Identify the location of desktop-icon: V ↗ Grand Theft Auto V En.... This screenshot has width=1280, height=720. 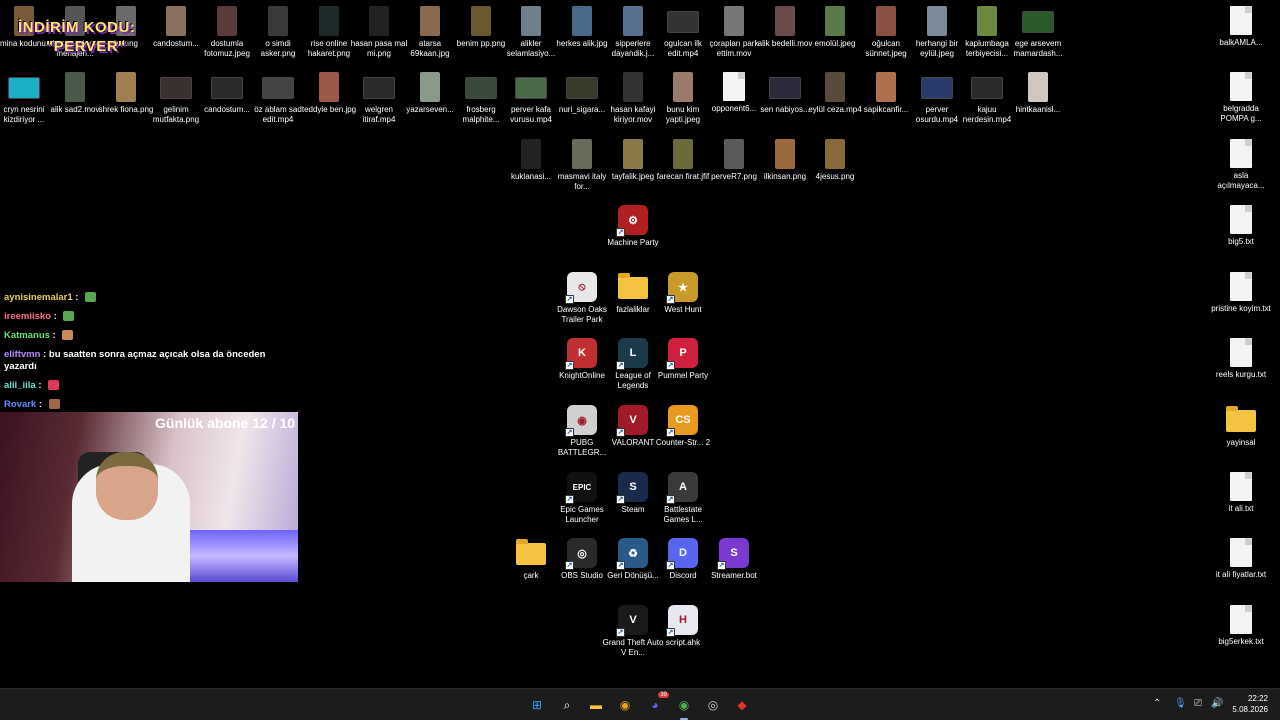
(633, 631).